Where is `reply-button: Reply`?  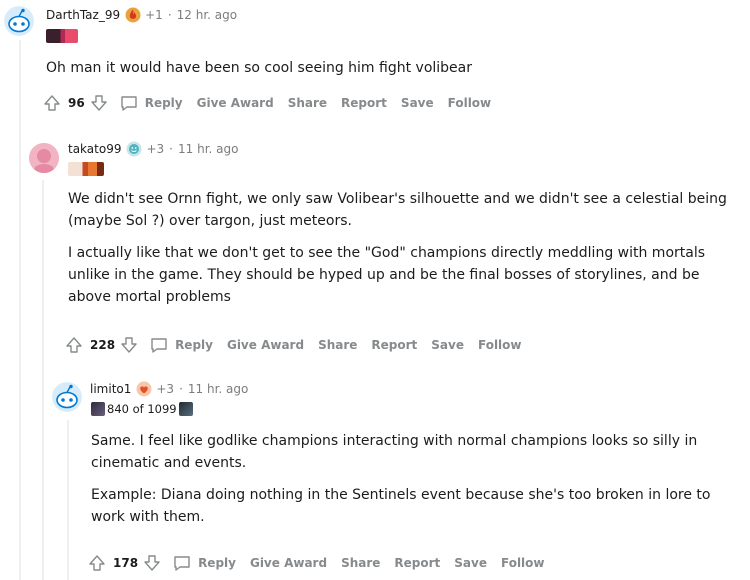 reply-button: Reply is located at coordinates (204, 563).